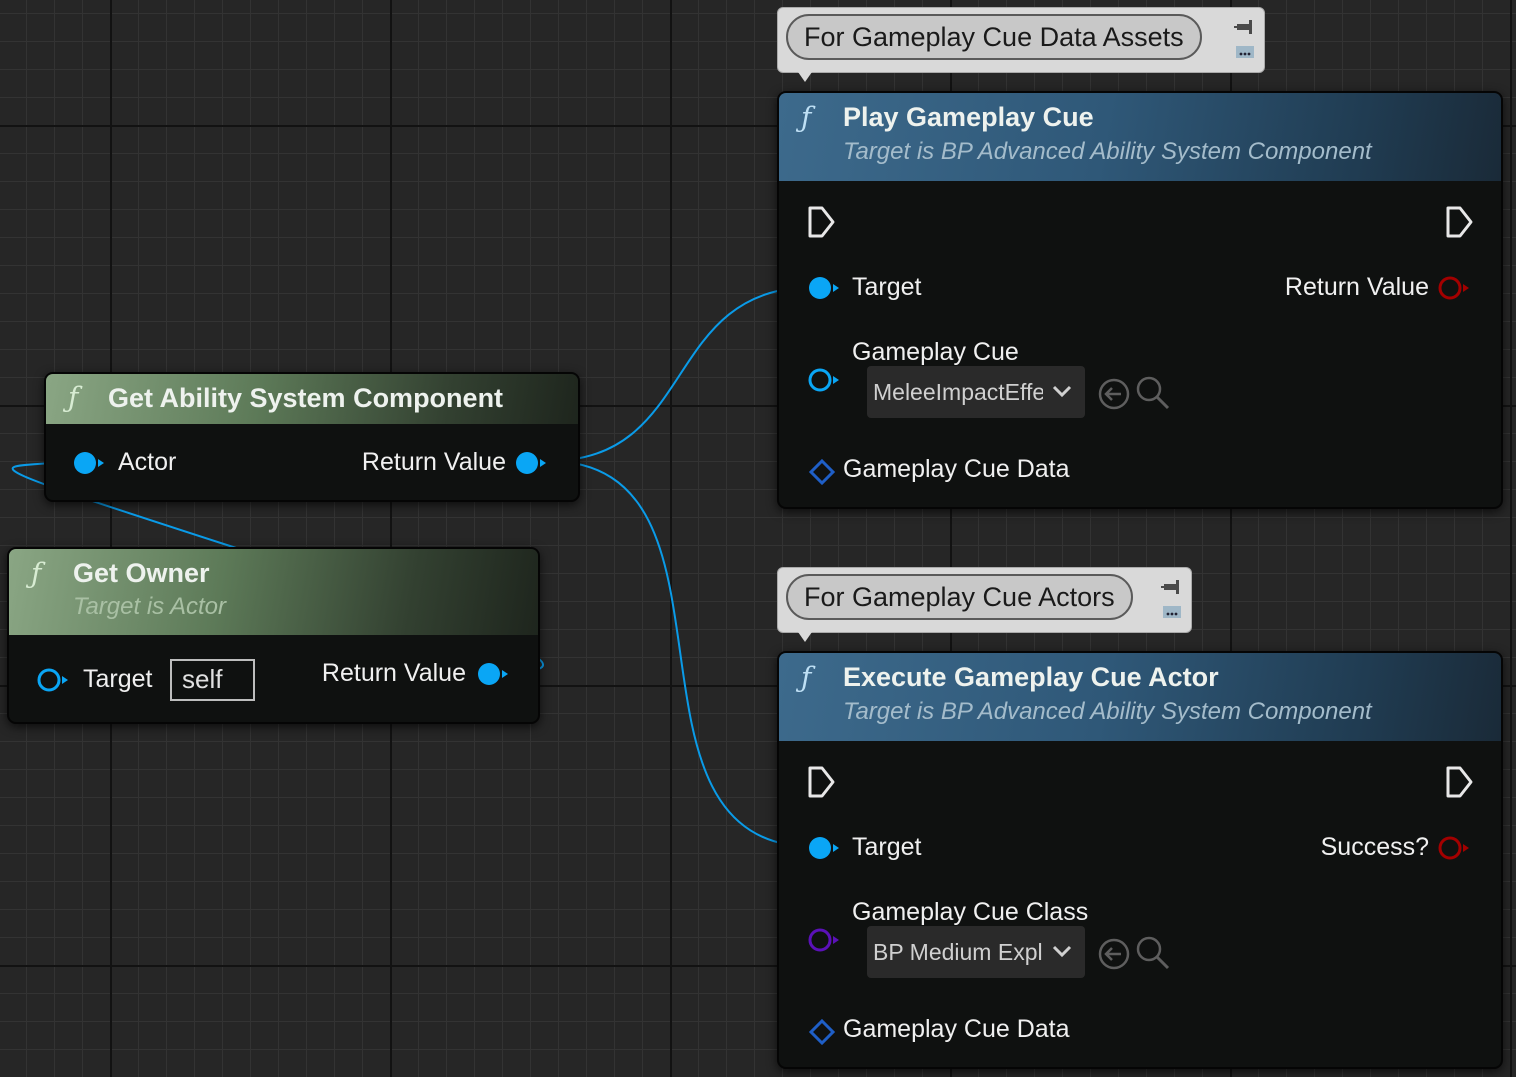  I want to click on pin-label-gameplay-cue-class: Gameplay Cue Class, so click(970, 912).